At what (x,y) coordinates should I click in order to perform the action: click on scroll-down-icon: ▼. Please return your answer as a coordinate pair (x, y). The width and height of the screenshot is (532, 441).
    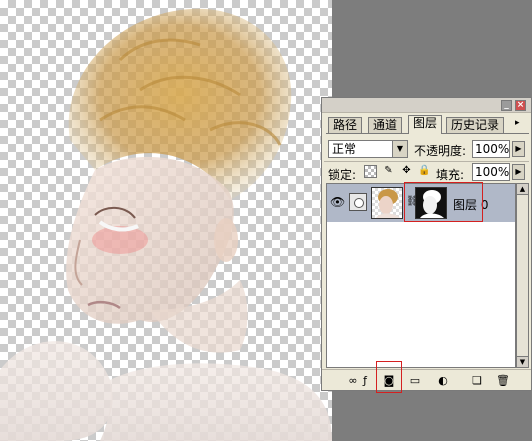
    Looking at the image, I should click on (522, 361).